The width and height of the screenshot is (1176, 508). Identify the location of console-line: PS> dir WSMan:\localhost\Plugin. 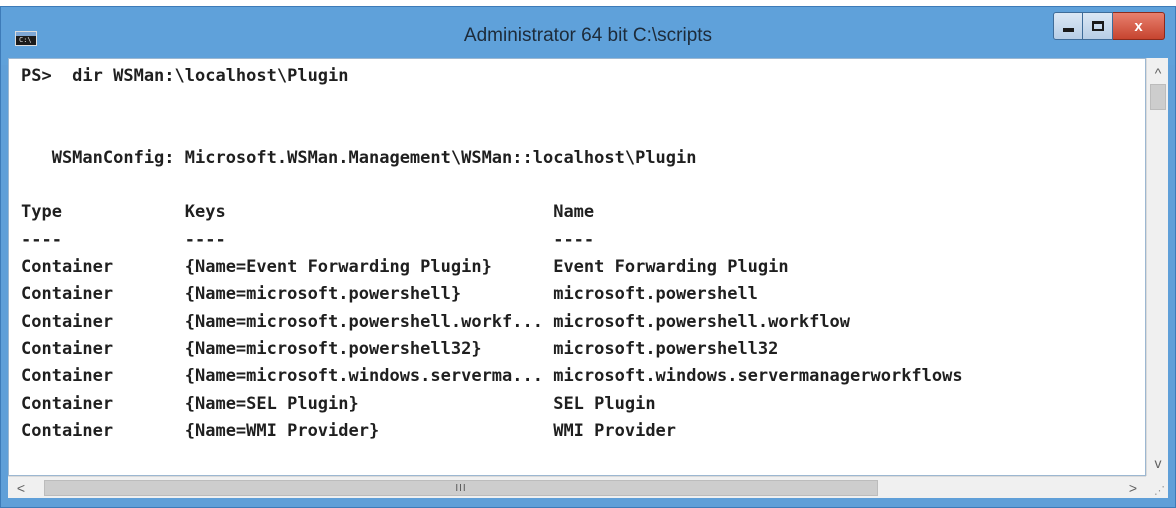
(185, 76).